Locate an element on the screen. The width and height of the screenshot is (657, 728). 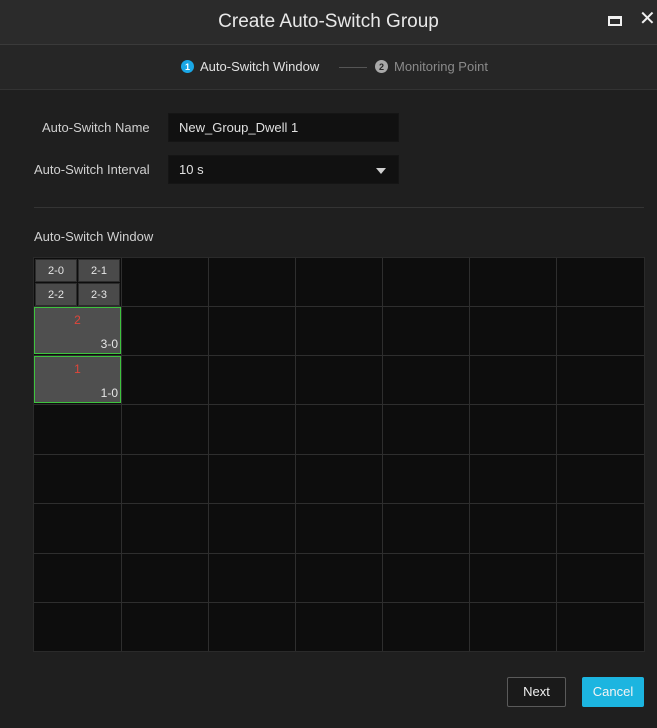
step-indicator: 1 Auto-Switch Window 2 Monitoring Point is located at coordinates (328, 67).